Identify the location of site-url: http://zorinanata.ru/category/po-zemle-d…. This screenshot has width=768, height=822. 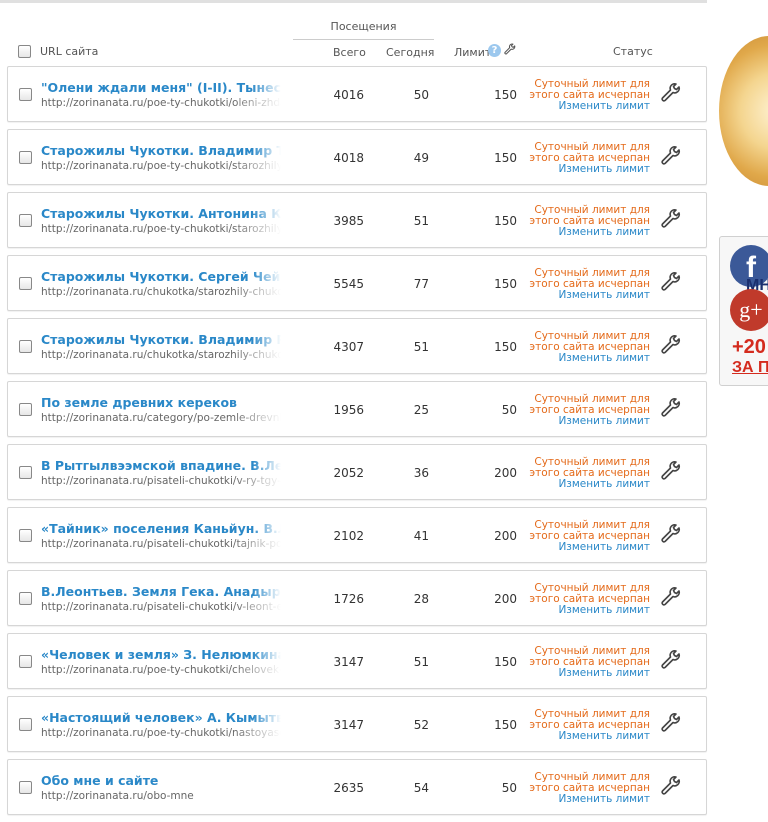
(161, 418).